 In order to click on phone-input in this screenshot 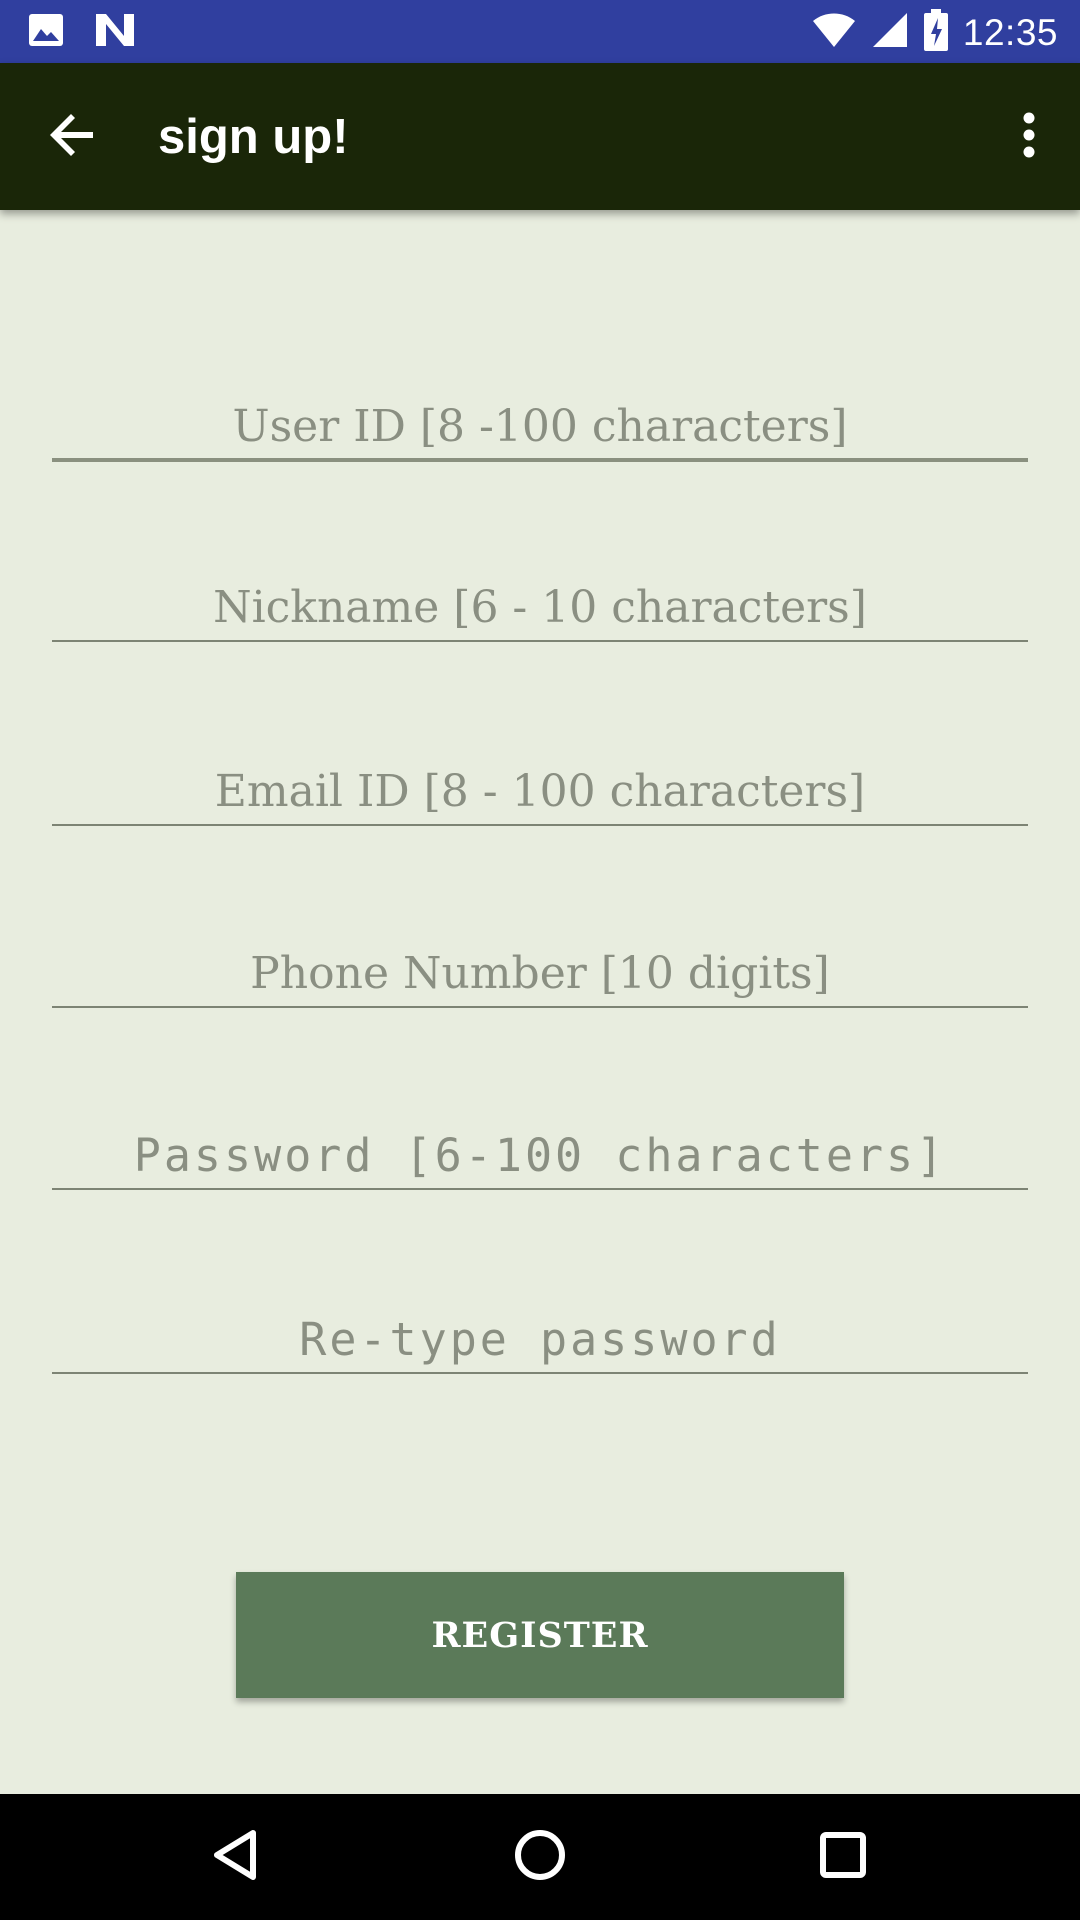, I will do `click(540, 963)`.